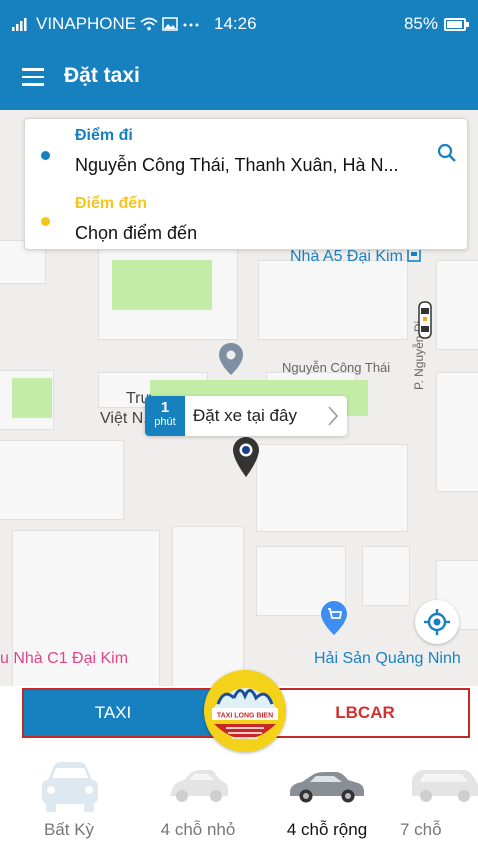  Describe the element at coordinates (69, 829) in the screenshot. I see `car-type-label: Bất Kỳ` at that location.